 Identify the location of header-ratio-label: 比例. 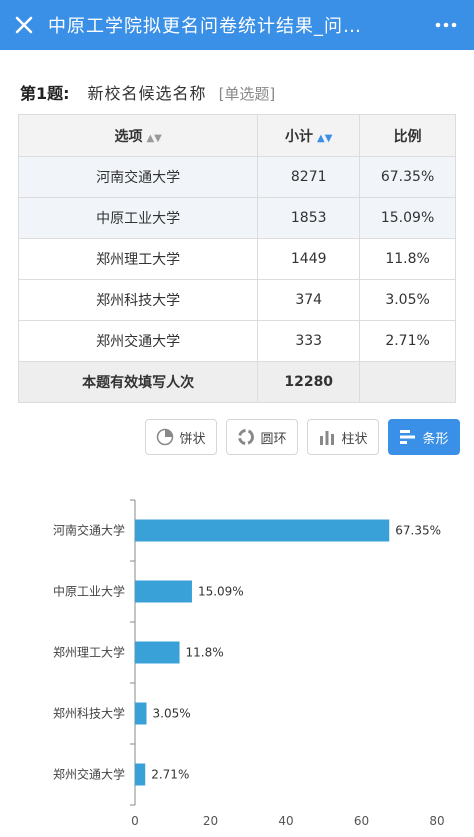
(407, 136).